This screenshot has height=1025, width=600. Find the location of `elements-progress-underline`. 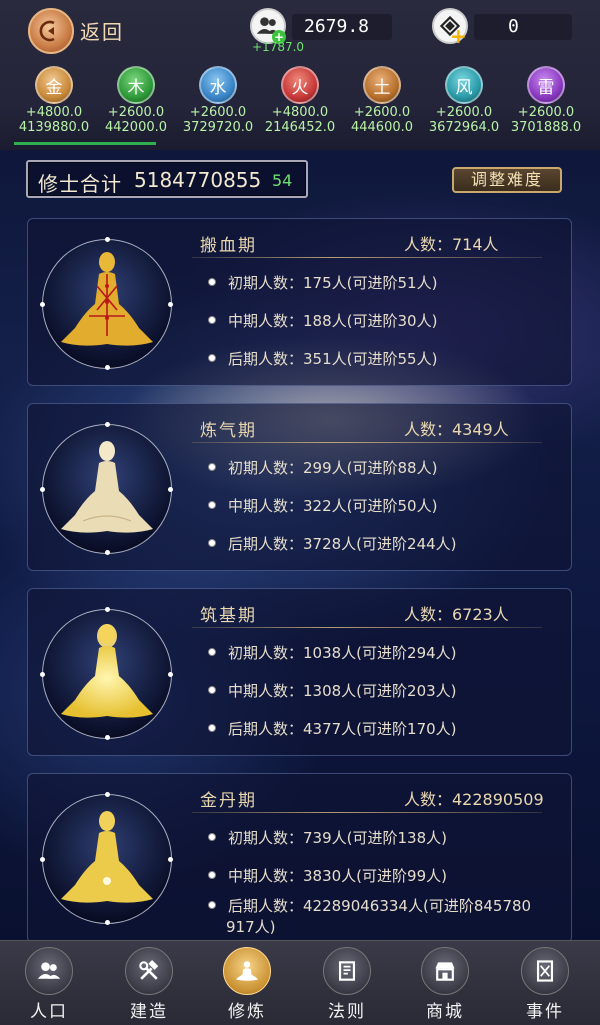

elements-progress-underline is located at coordinates (85, 143).